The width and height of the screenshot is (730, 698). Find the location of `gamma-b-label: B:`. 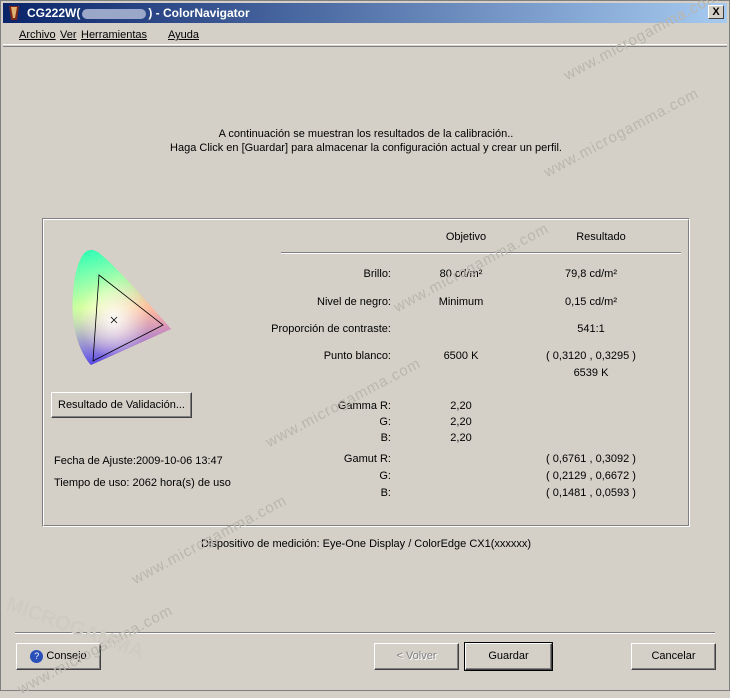

gamma-b-label: B: is located at coordinates (385, 438).